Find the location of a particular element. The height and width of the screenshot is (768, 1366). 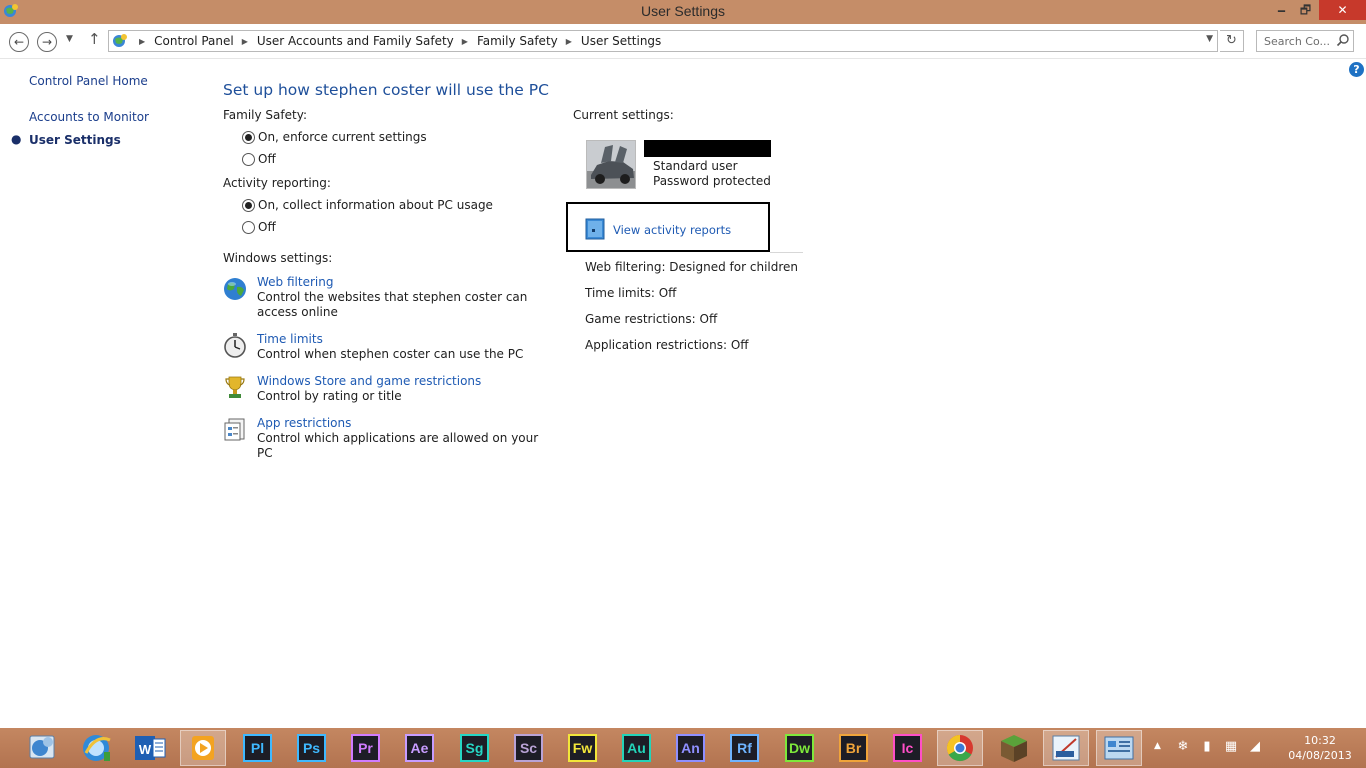

minimize-button: 🗕 is located at coordinates (1281, 10).